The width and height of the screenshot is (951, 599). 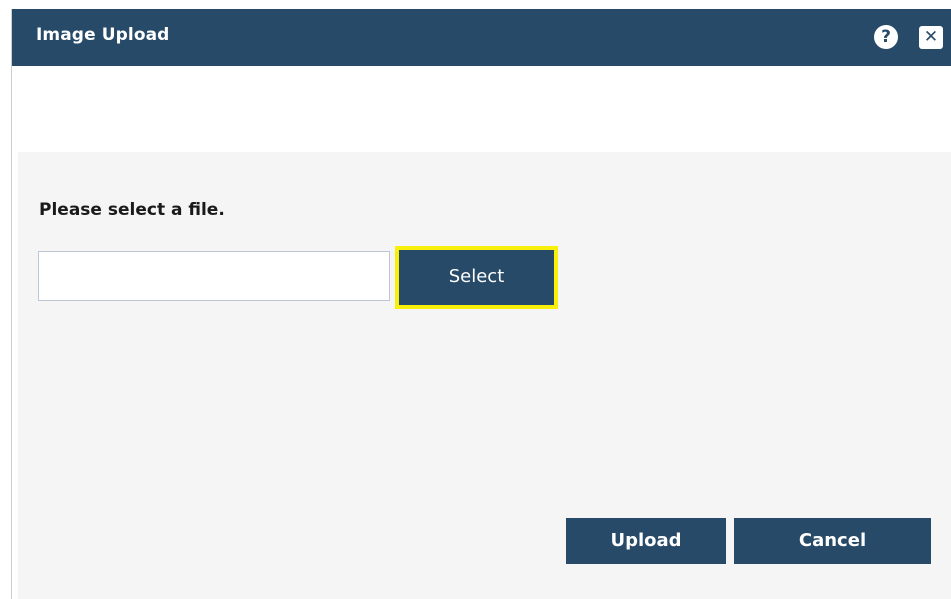 What do you see at coordinates (132, 210) in the screenshot?
I see `select-file-prompt: Please select a file.` at bounding box center [132, 210].